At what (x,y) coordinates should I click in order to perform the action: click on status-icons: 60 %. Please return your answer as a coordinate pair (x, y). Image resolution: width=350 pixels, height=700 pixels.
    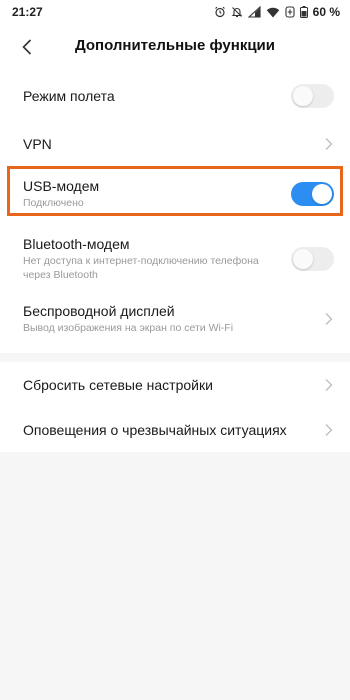
    Looking at the image, I should click on (277, 12).